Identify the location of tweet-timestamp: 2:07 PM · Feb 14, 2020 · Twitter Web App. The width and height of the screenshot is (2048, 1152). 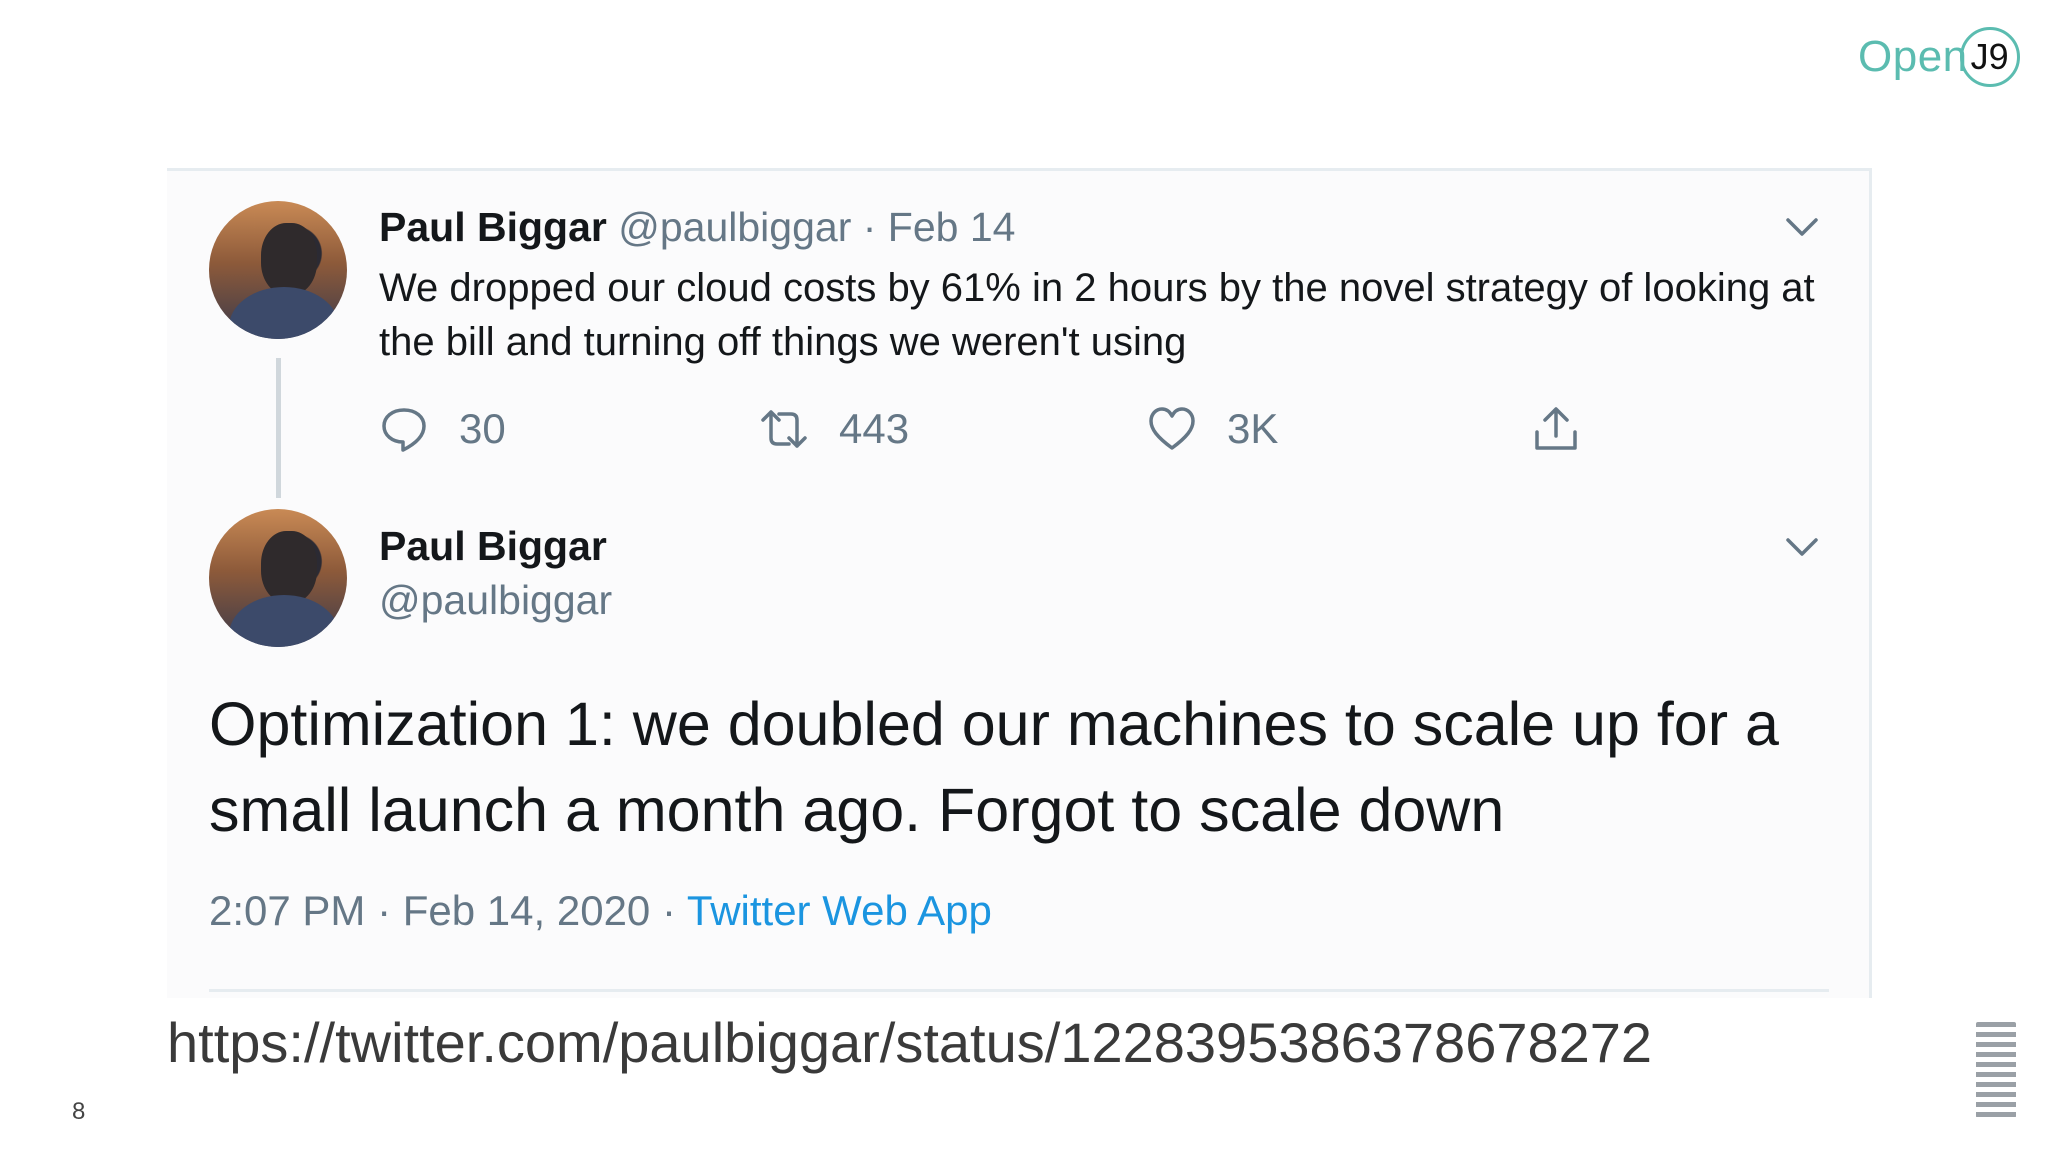
(600, 911).